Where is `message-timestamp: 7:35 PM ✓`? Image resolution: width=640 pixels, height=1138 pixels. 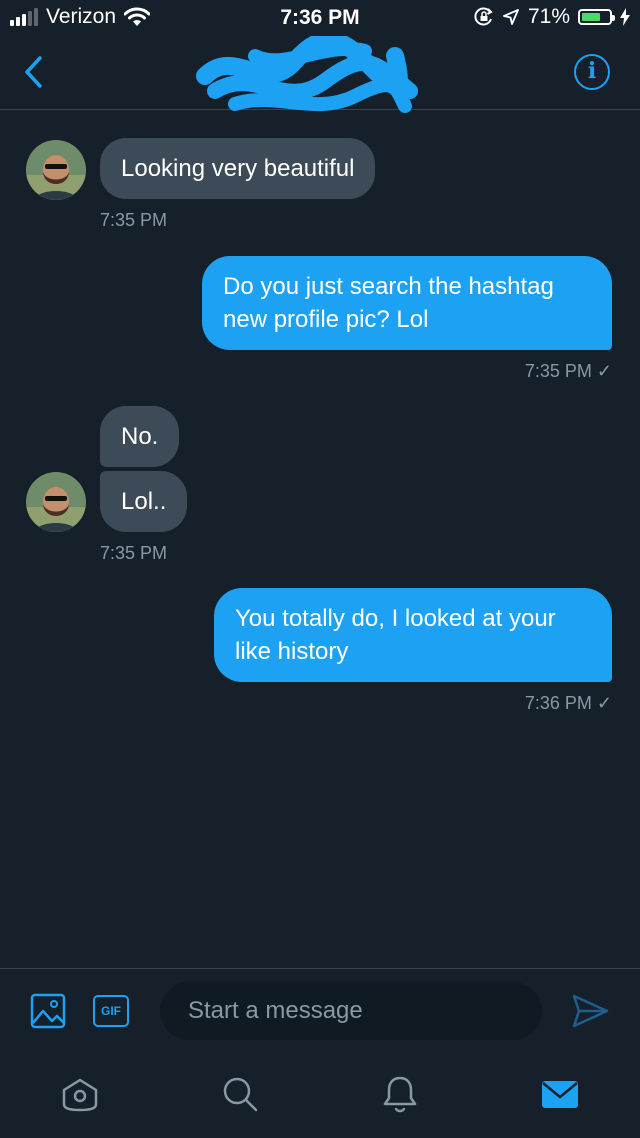
message-timestamp: 7:35 PM ✓ is located at coordinates (568, 371).